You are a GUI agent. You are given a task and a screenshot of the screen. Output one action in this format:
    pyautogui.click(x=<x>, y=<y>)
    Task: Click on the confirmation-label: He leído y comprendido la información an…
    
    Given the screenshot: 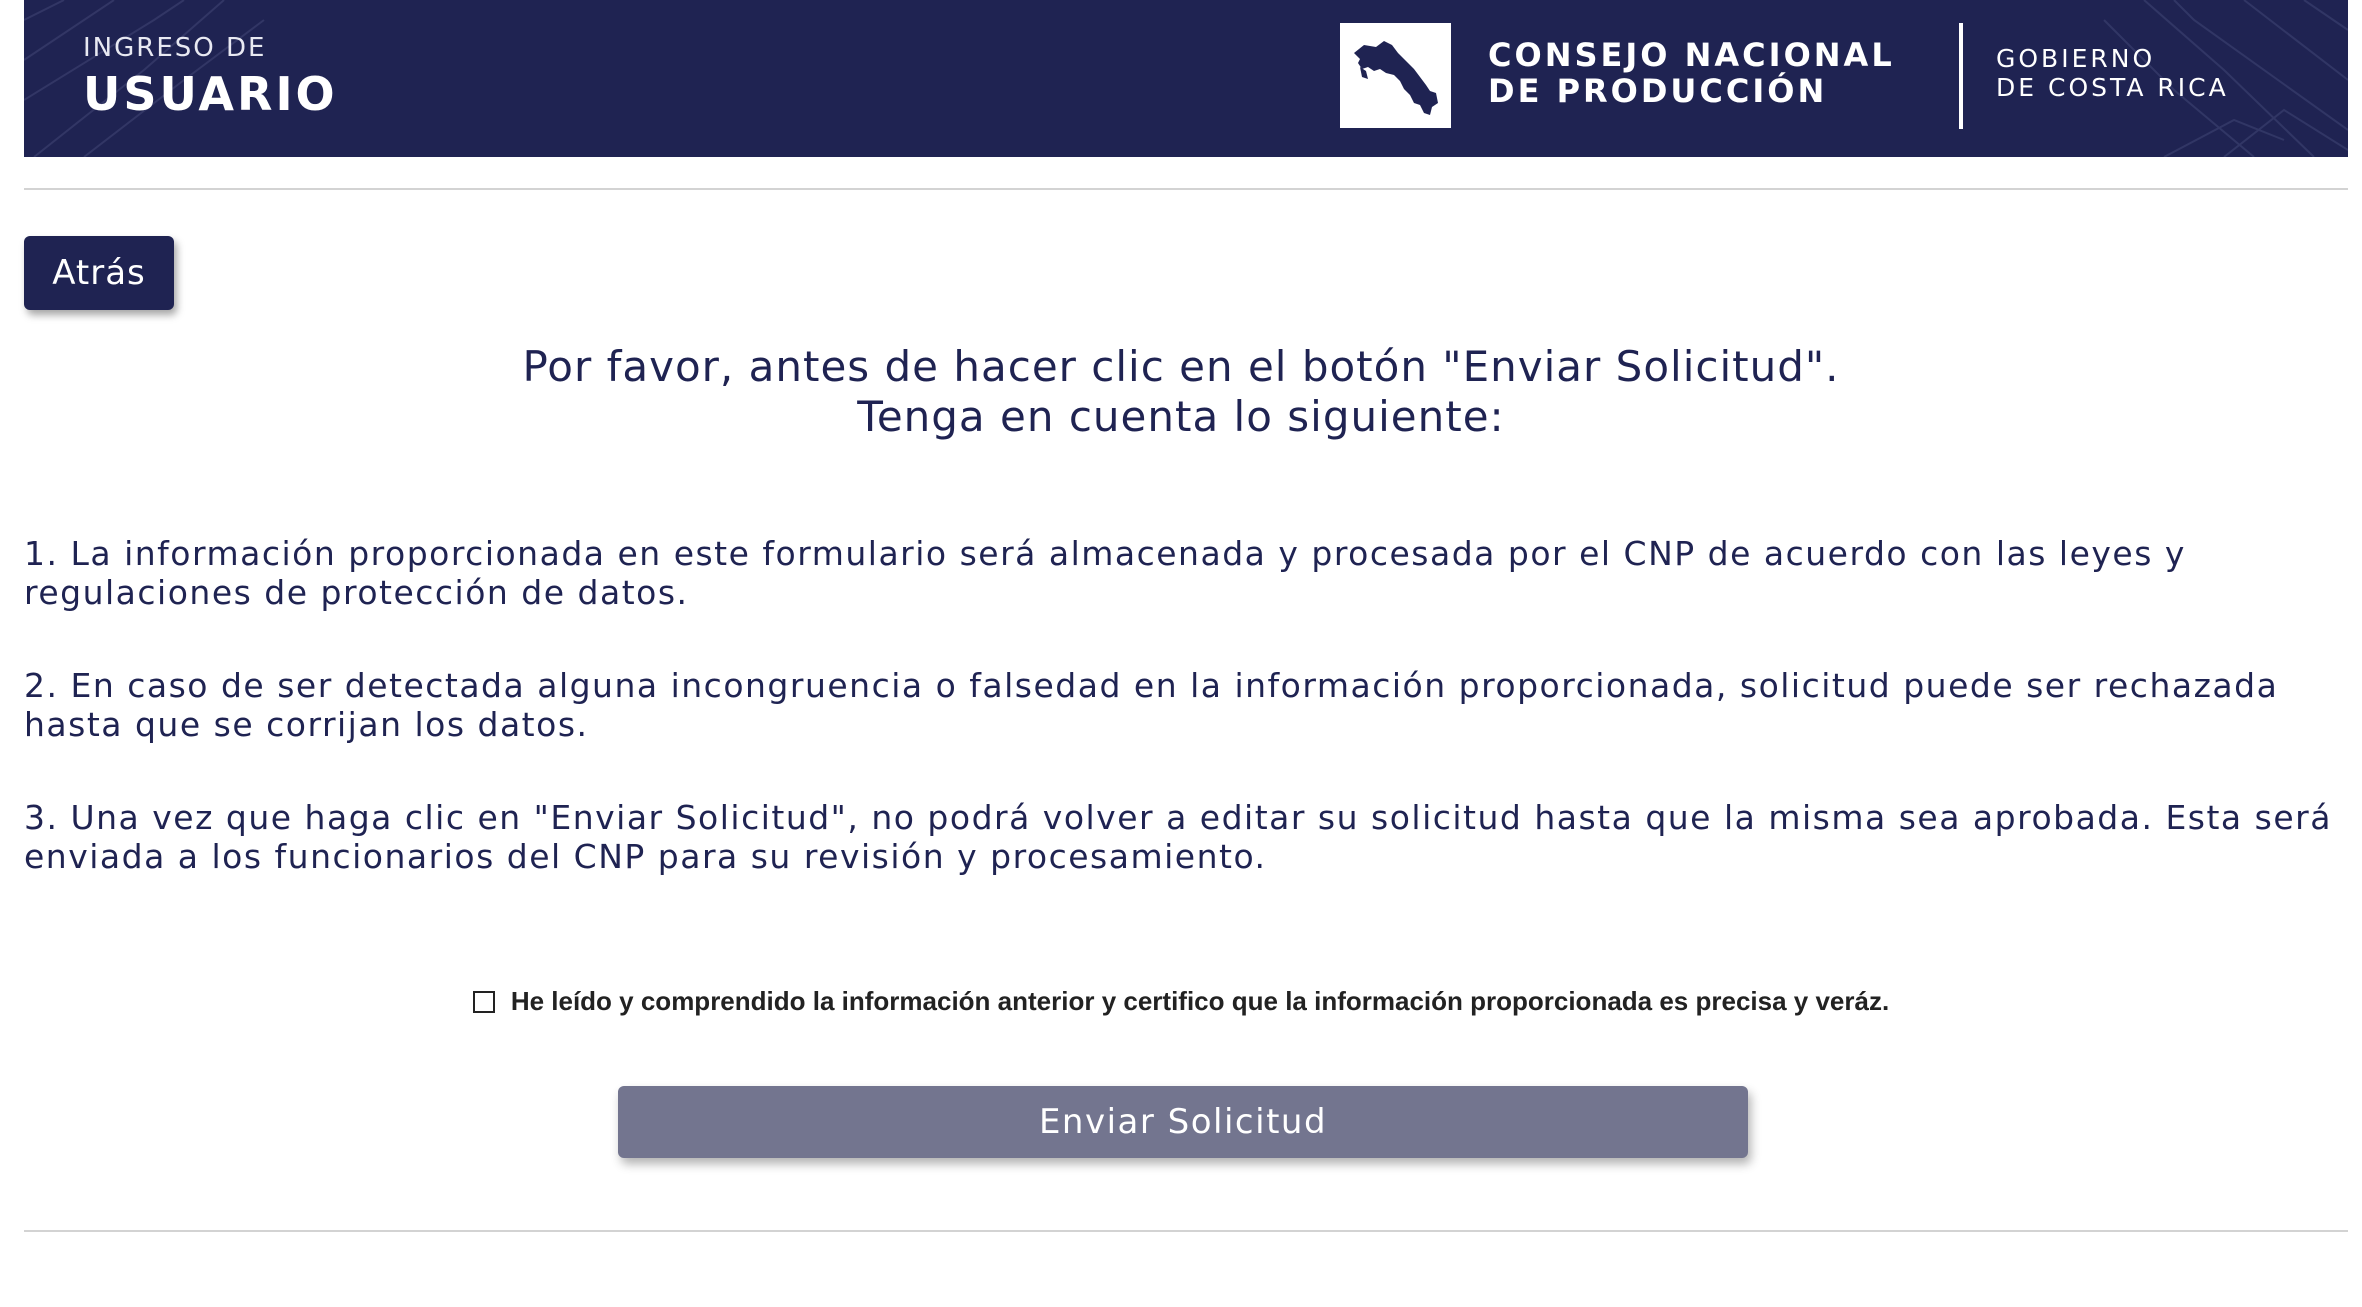 What is the action you would take?
    pyautogui.click(x=1200, y=1001)
    